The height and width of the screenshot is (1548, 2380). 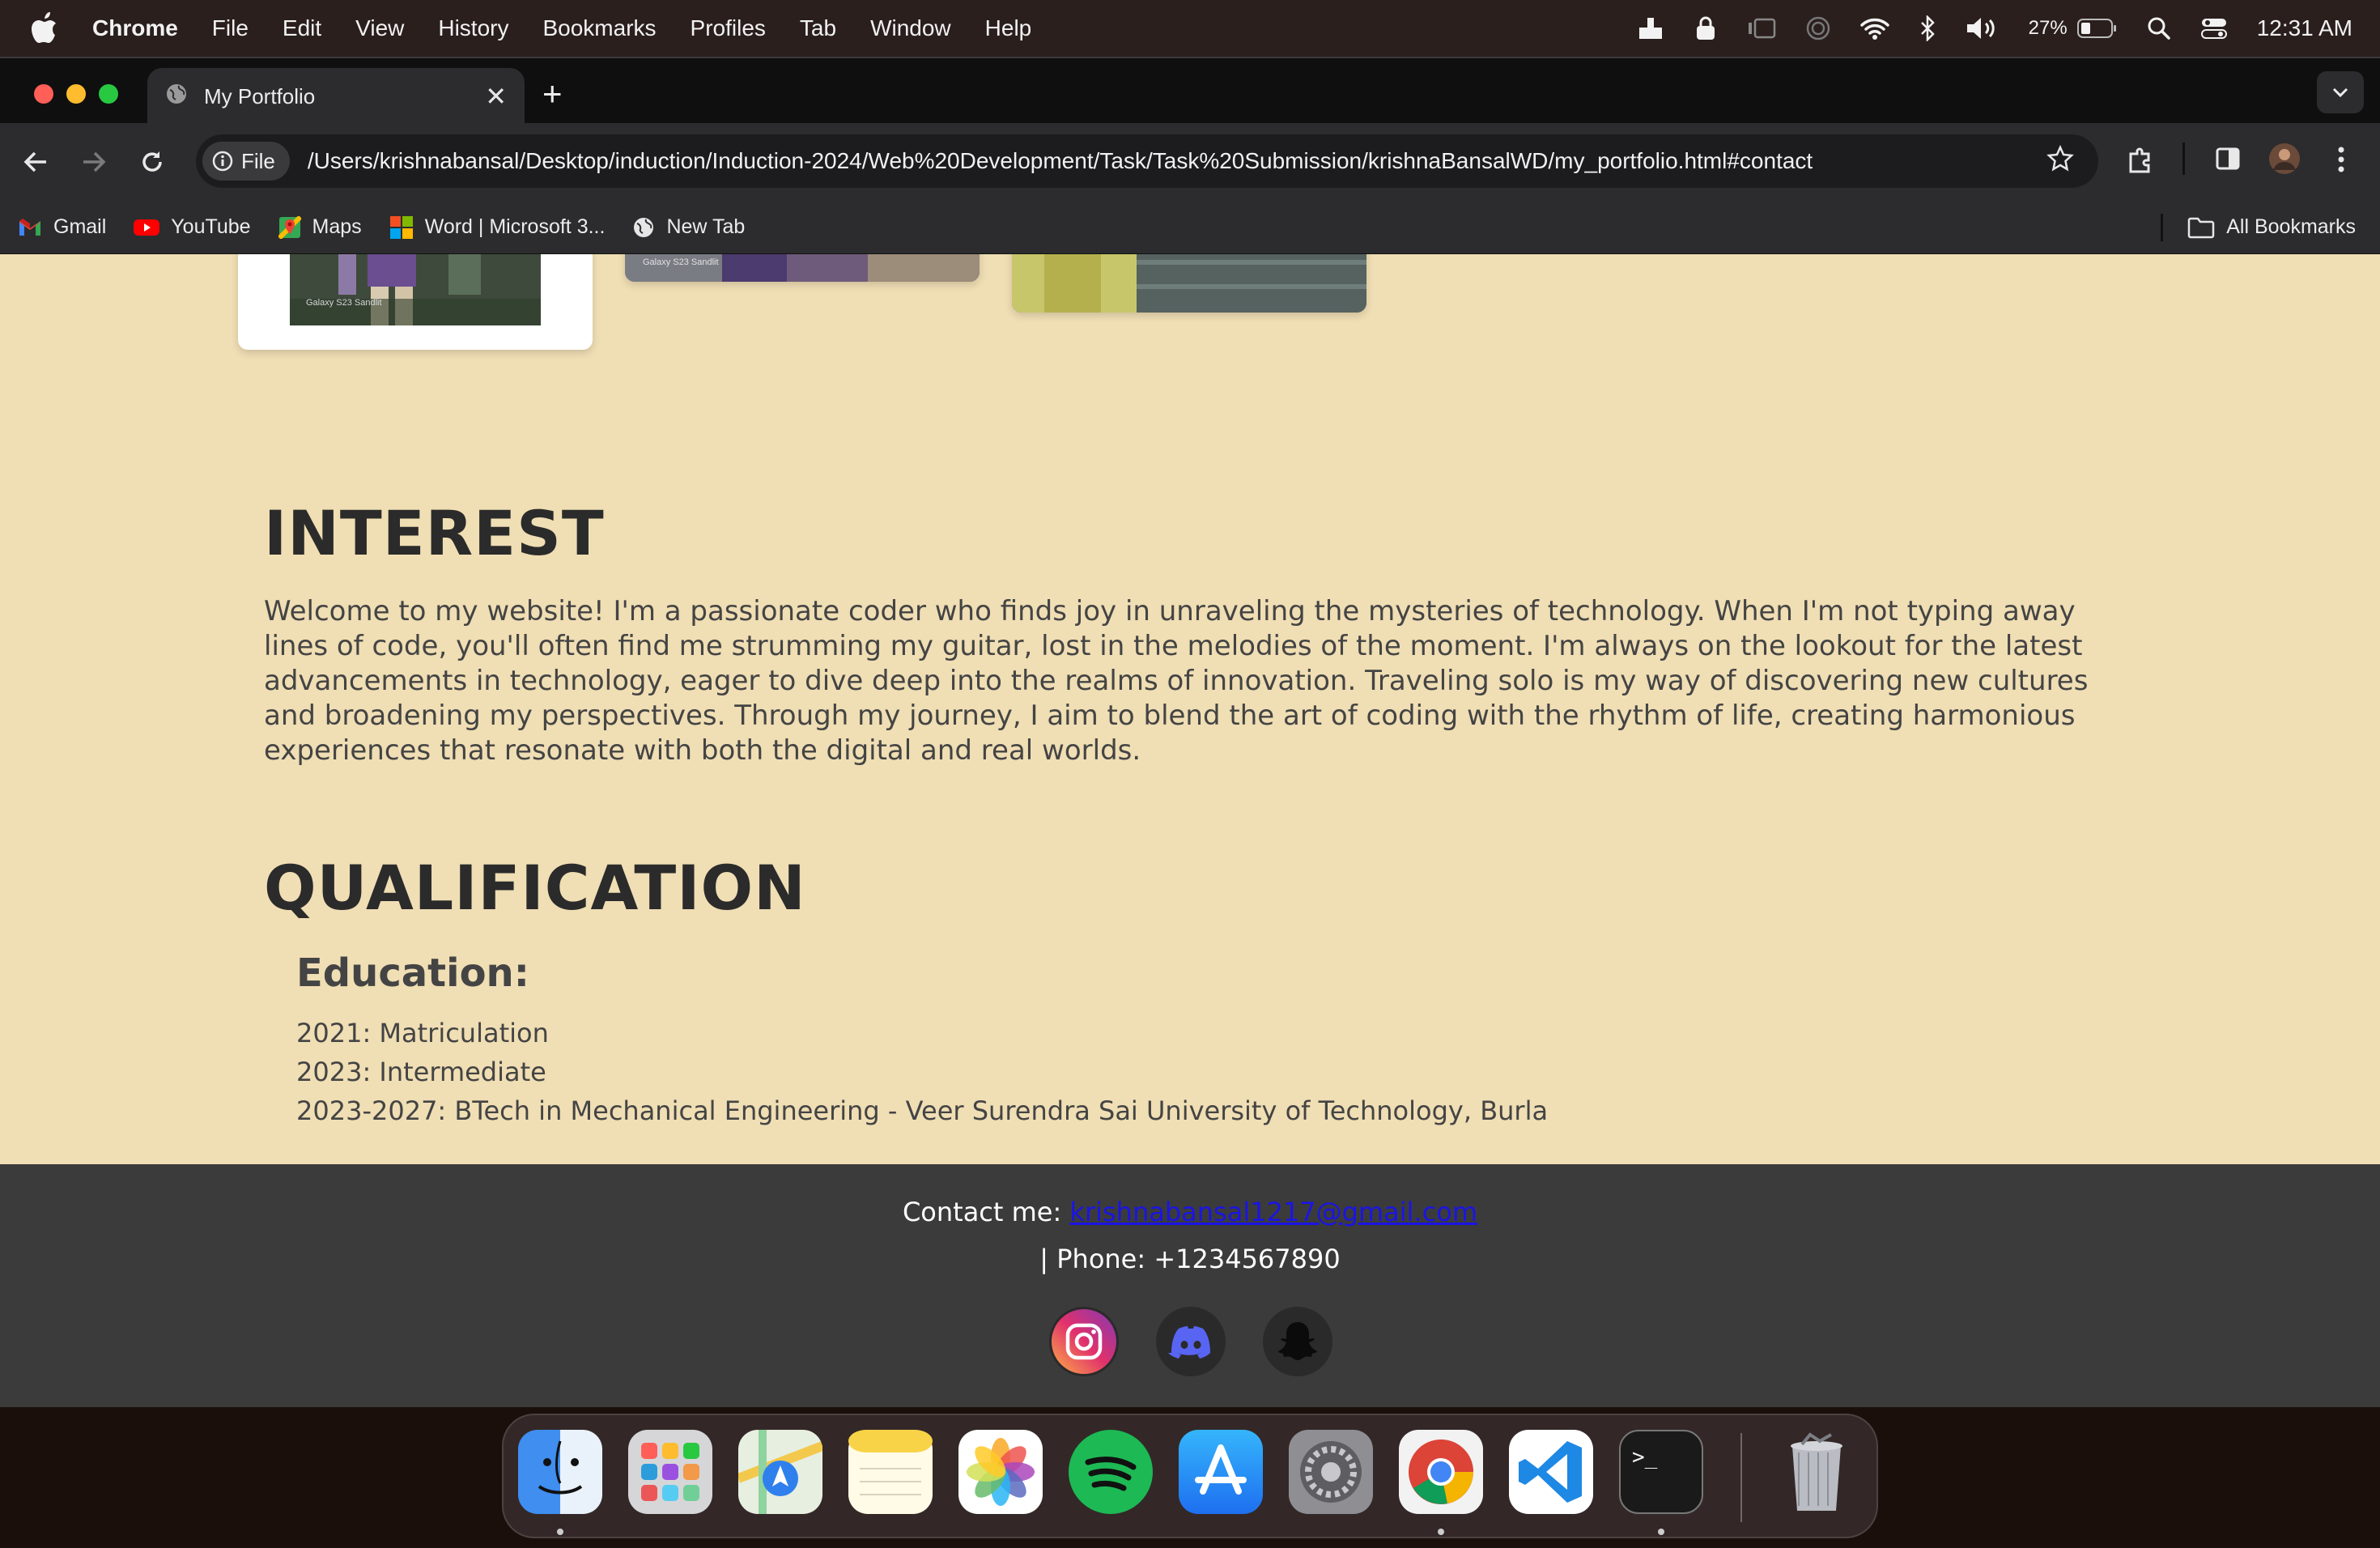 I want to click on airdrop-icon, so click(x=1818, y=28).